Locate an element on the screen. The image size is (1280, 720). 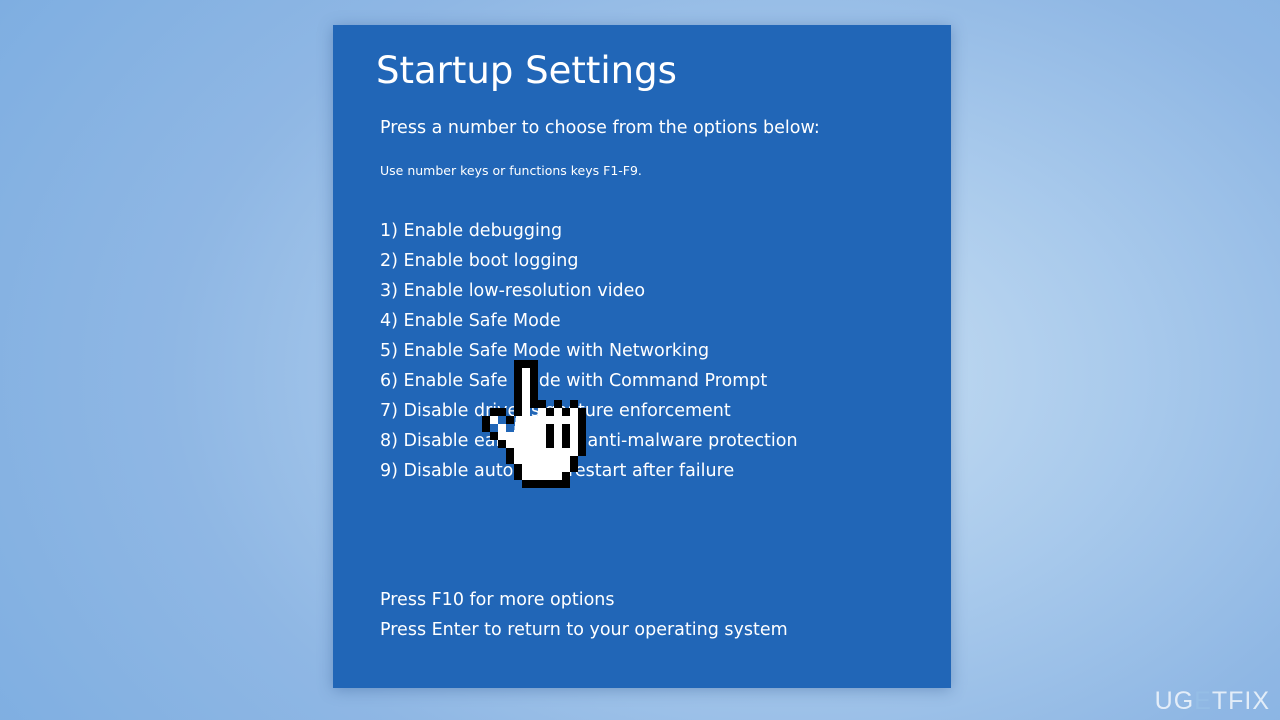
option-safe-mode-networking: 5) Enable Safe Mode with Networking is located at coordinates (589, 351).